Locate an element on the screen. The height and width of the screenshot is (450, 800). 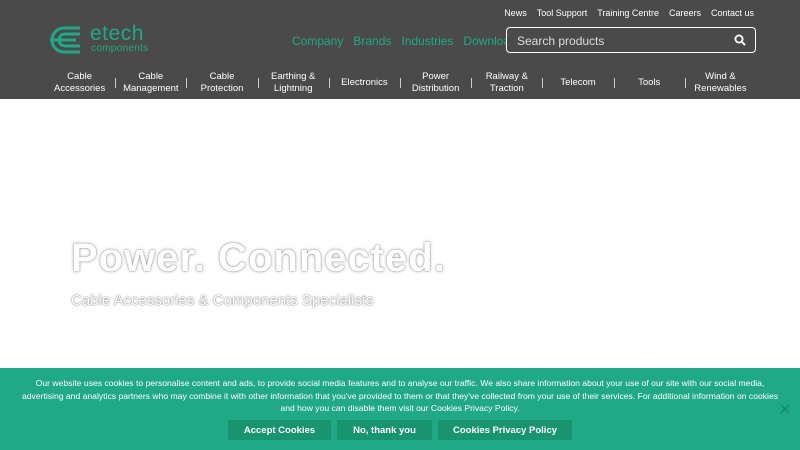
category-wind-renewables: Wind & Renewables is located at coordinates (720, 83).